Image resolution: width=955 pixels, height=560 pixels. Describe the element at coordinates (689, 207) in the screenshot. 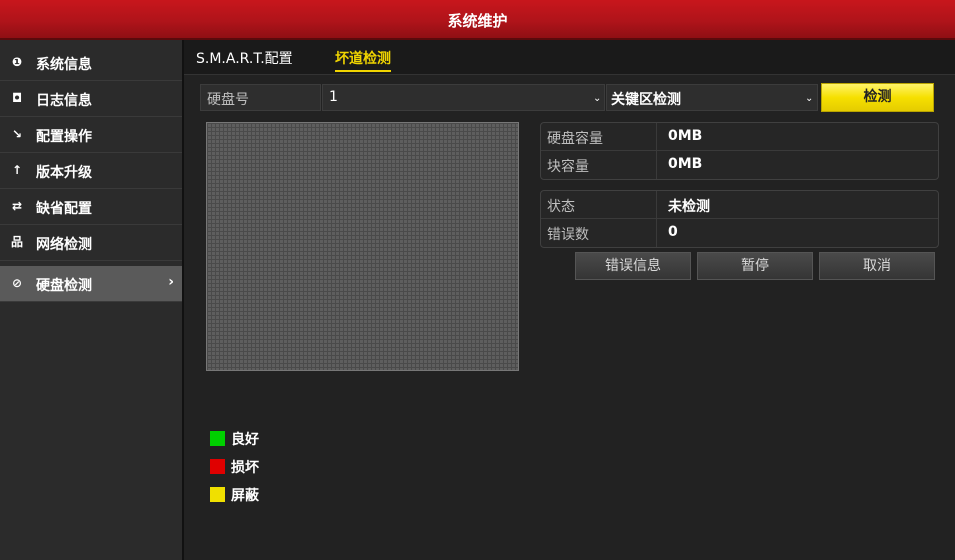

I see `status-value: 未检测` at that location.